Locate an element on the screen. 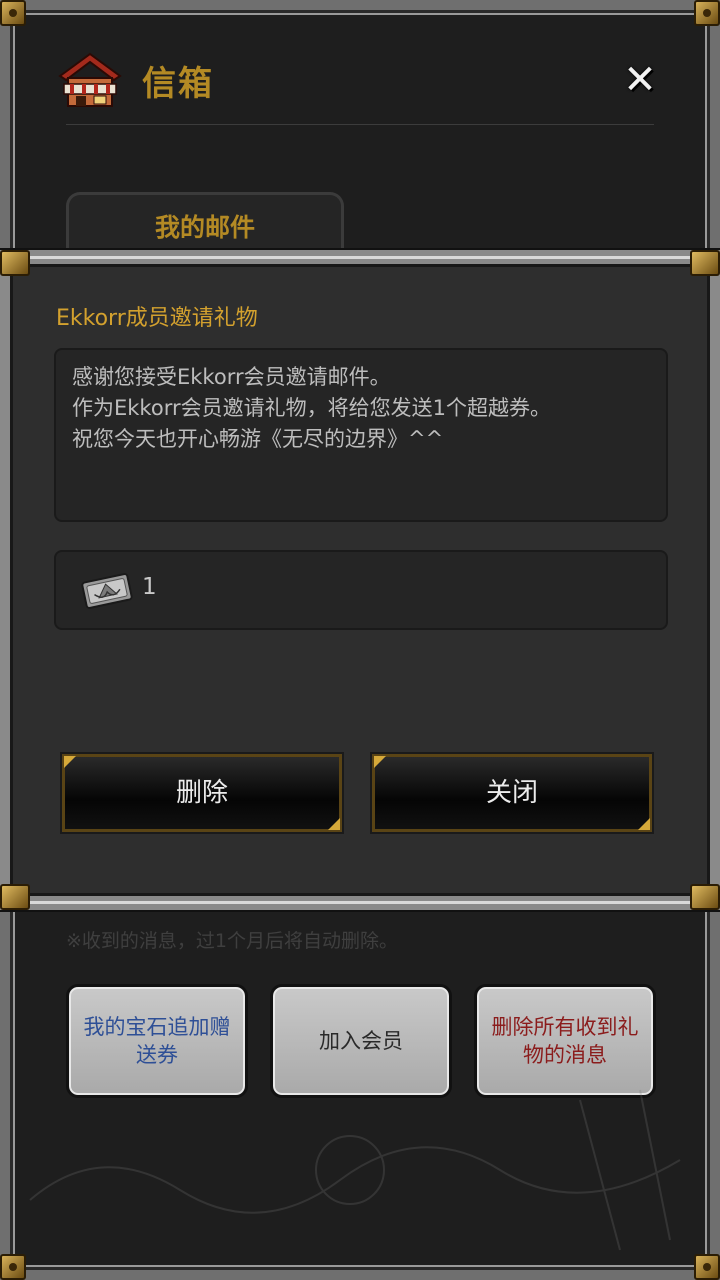 The height and width of the screenshot is (1280, 720). mail-subject: Ekkorr成员邀请礼物 is located at coordinates (157, 318).